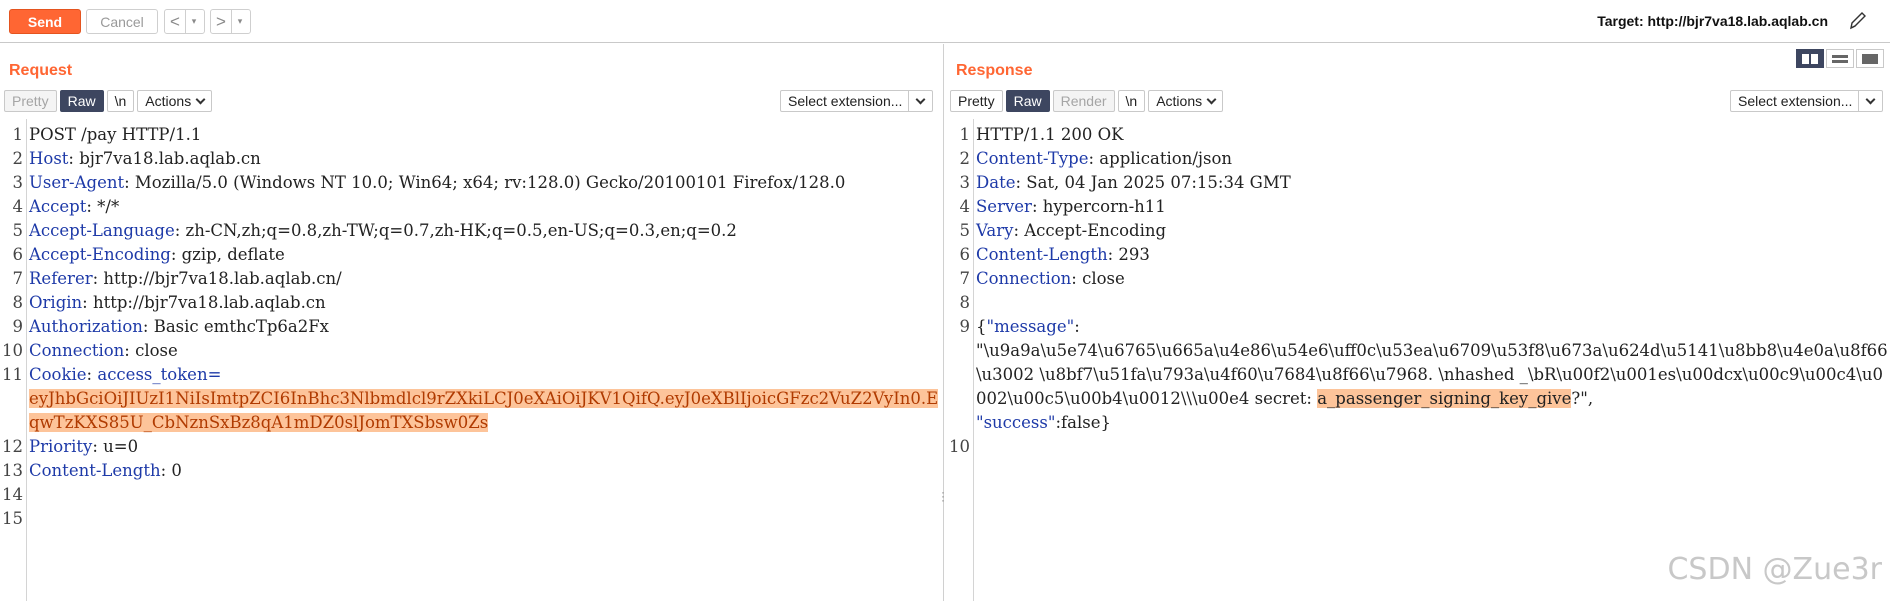 Image resolution: width=1890 pixels, height=601 pixels. Describe the element at coordinates (1418, 207) in the screenshot. I see `code-line: 4 Server: hypercorn-h11` at that location.